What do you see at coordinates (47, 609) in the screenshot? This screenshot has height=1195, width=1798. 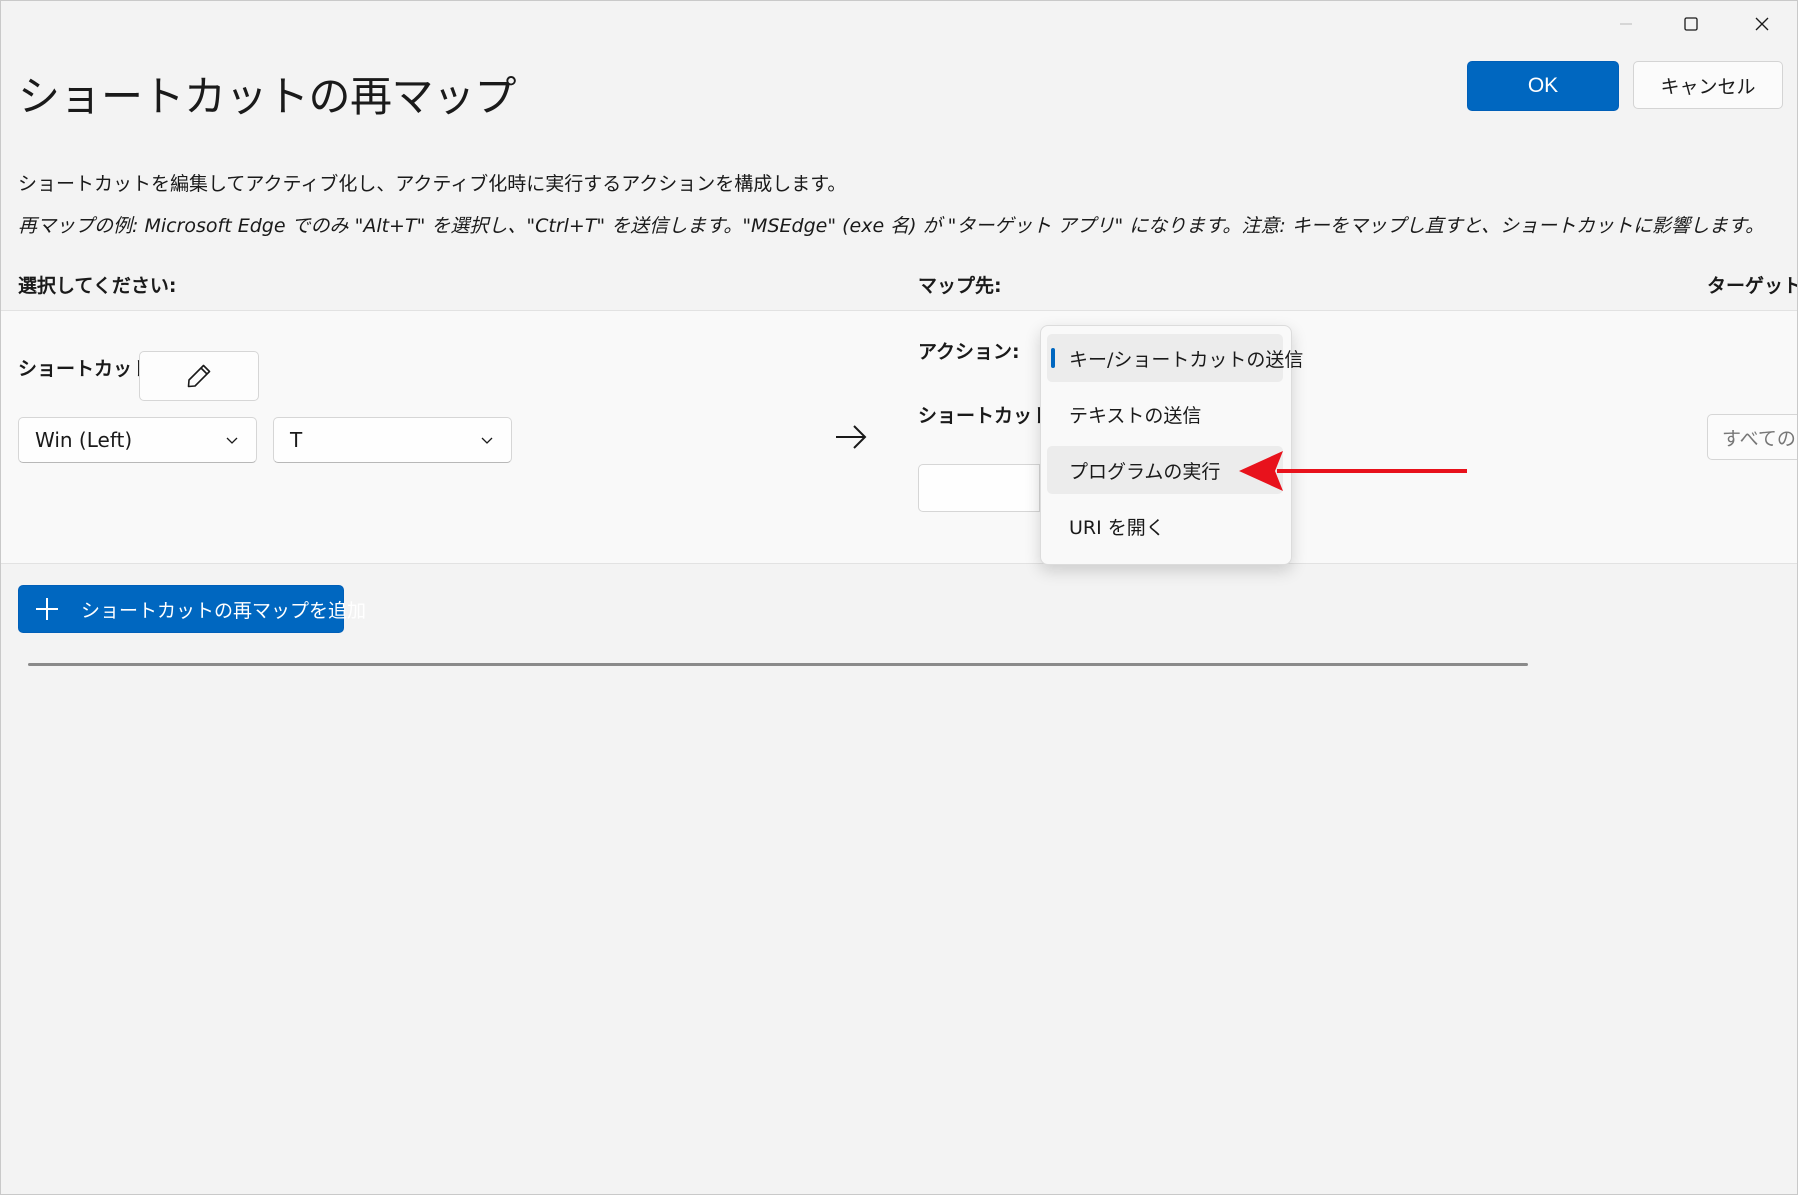 I see `plus-icon` at bounding box center [47, 609].